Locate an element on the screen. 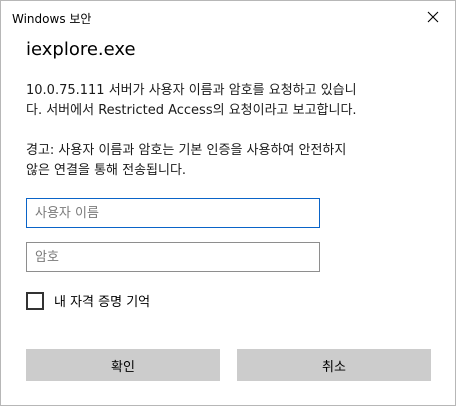 The height and width of the screenshot is (406, 456). remember-checkbox is located at coordinates (35, 300).